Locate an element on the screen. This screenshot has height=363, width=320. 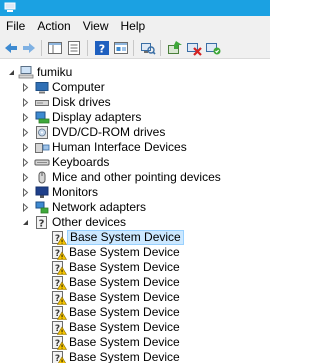
tree-root-label: fumiku is located at coordinates (55, 72).